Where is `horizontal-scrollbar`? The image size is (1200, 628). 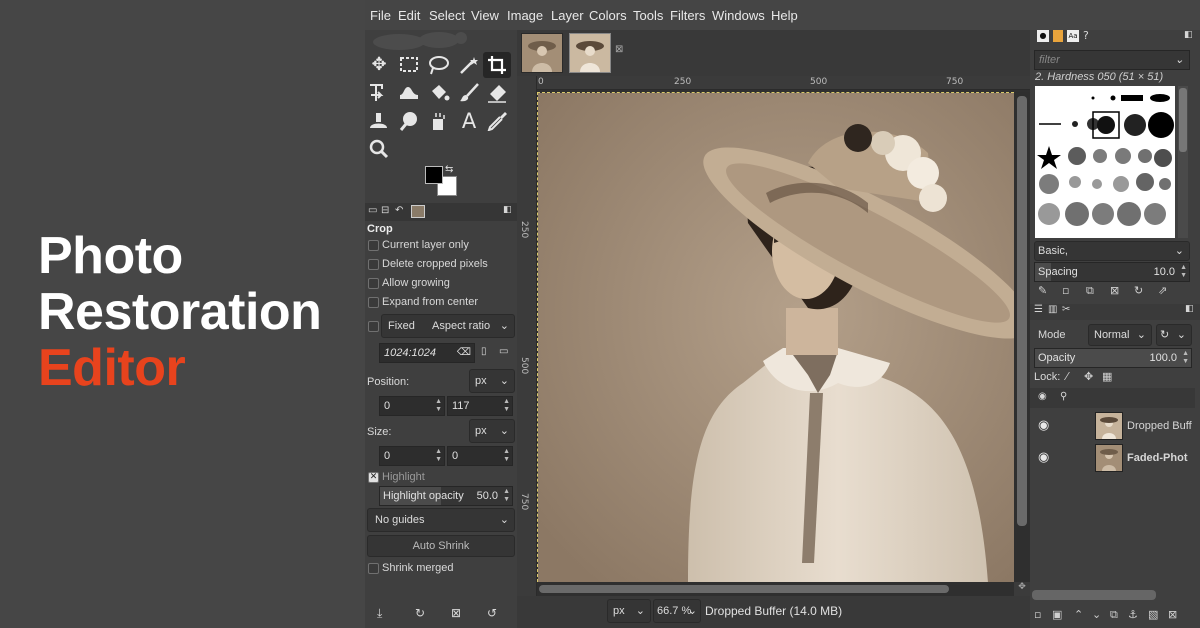 horizontal-scrollbar is located at coordinates (775, 589).